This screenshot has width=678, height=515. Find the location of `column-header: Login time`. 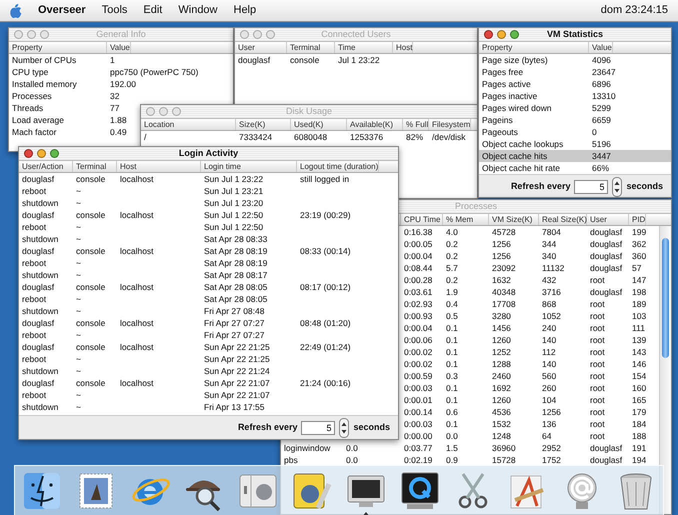

column-header: Login time is located at coordinates (249, 166).